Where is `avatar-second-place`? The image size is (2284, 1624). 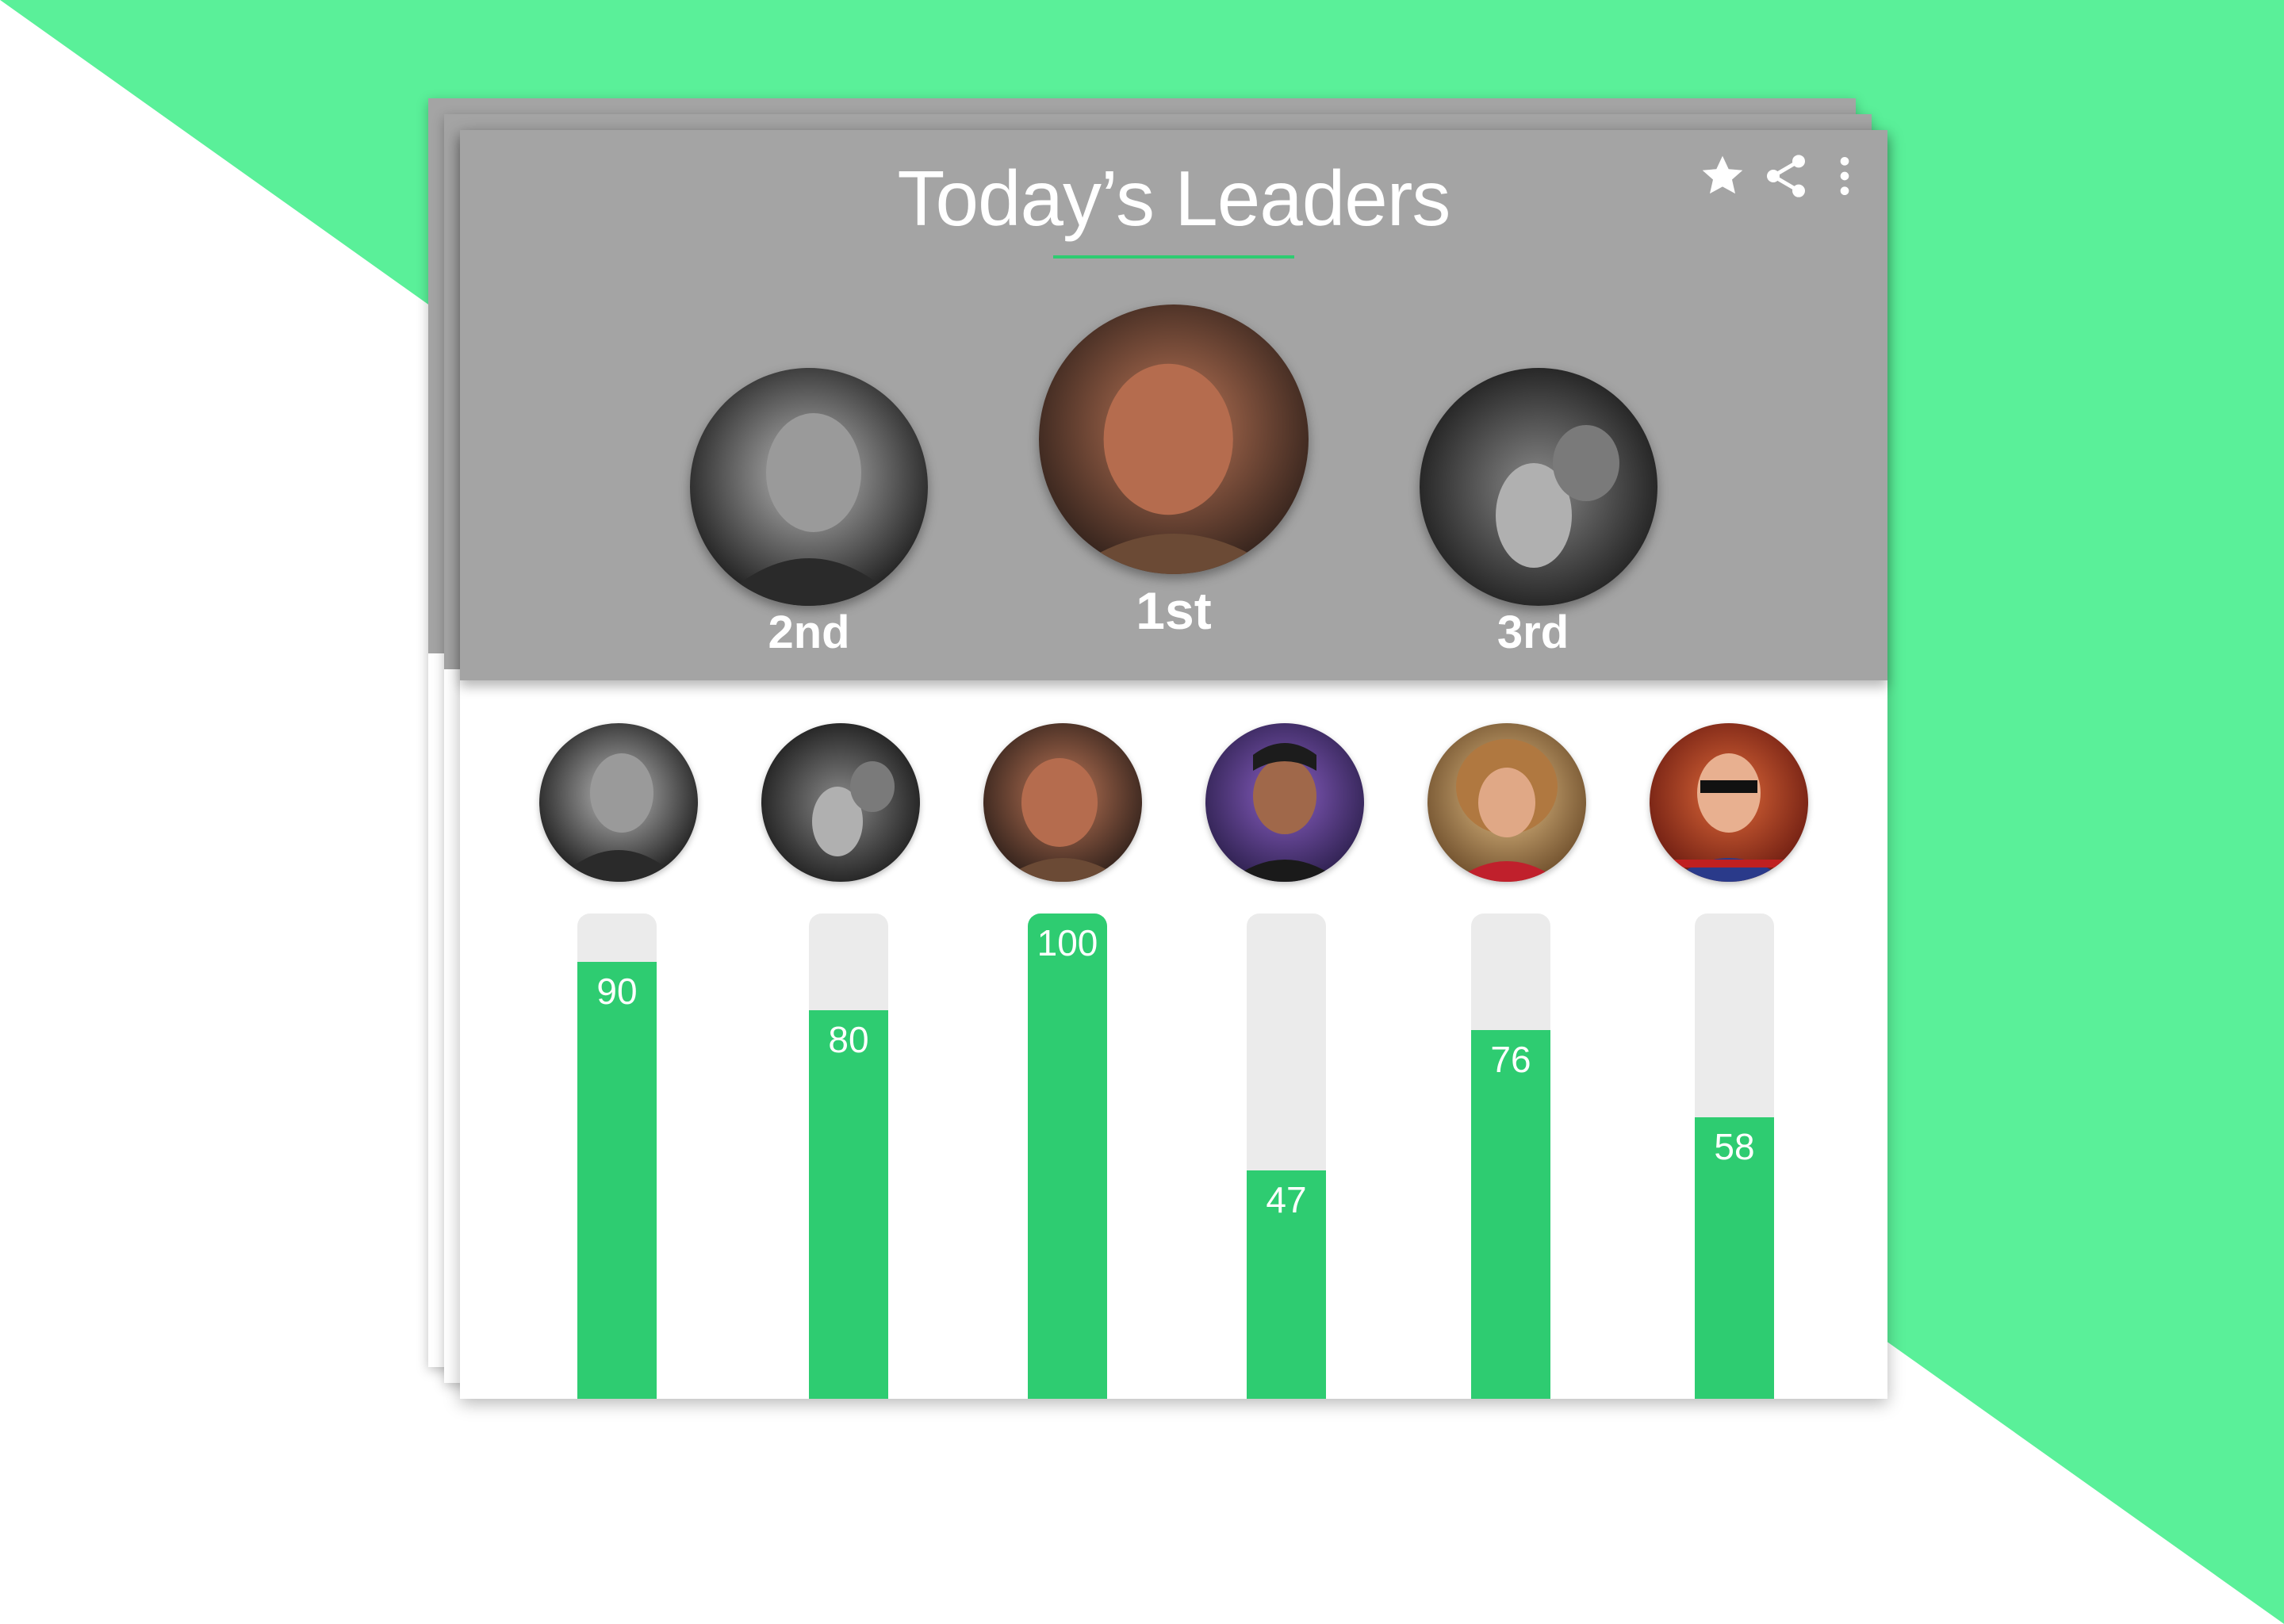
avatar-second-place is located at coordinates (809, 487).